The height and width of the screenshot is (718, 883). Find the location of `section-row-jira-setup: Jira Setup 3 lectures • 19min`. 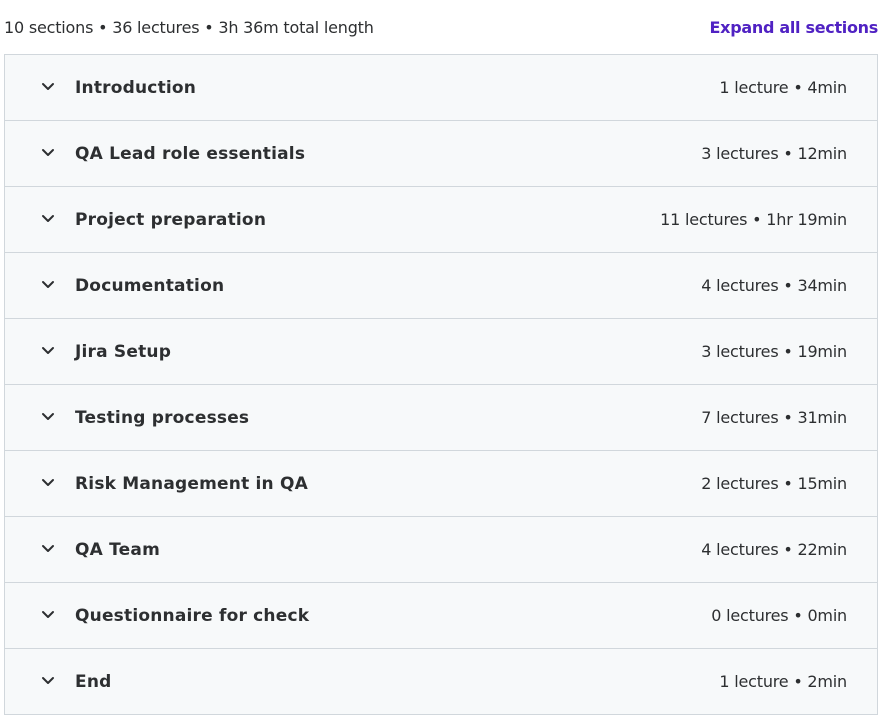

section-row-jira-setup: Jira Setup 3 lectures • 19min is located at coordinates (441, 352).